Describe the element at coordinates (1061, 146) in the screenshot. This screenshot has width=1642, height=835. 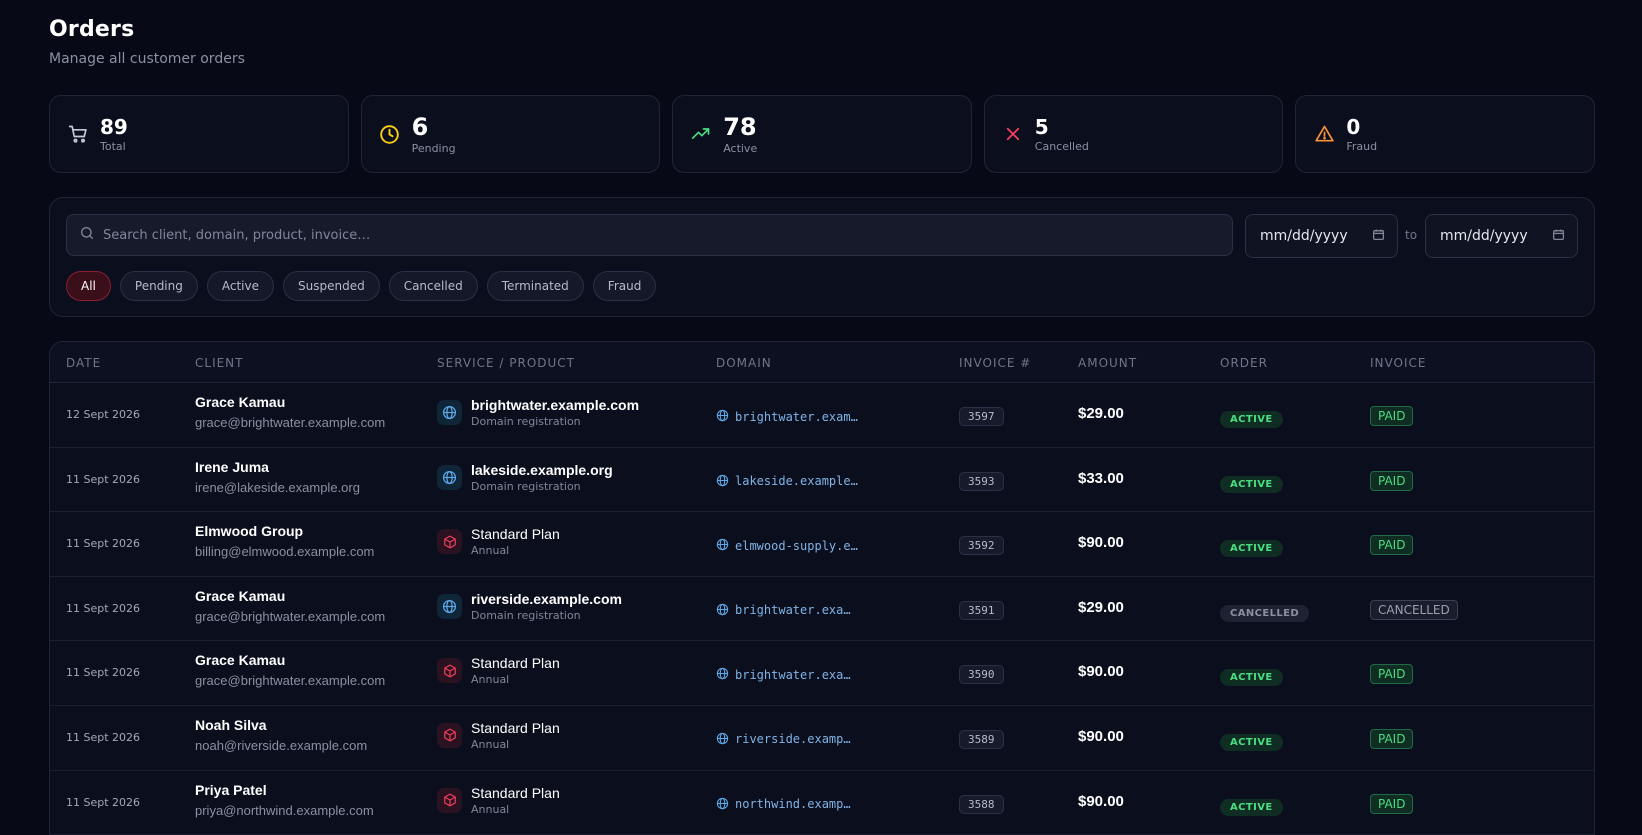
I see `stat-label: Cancelled` at that location.